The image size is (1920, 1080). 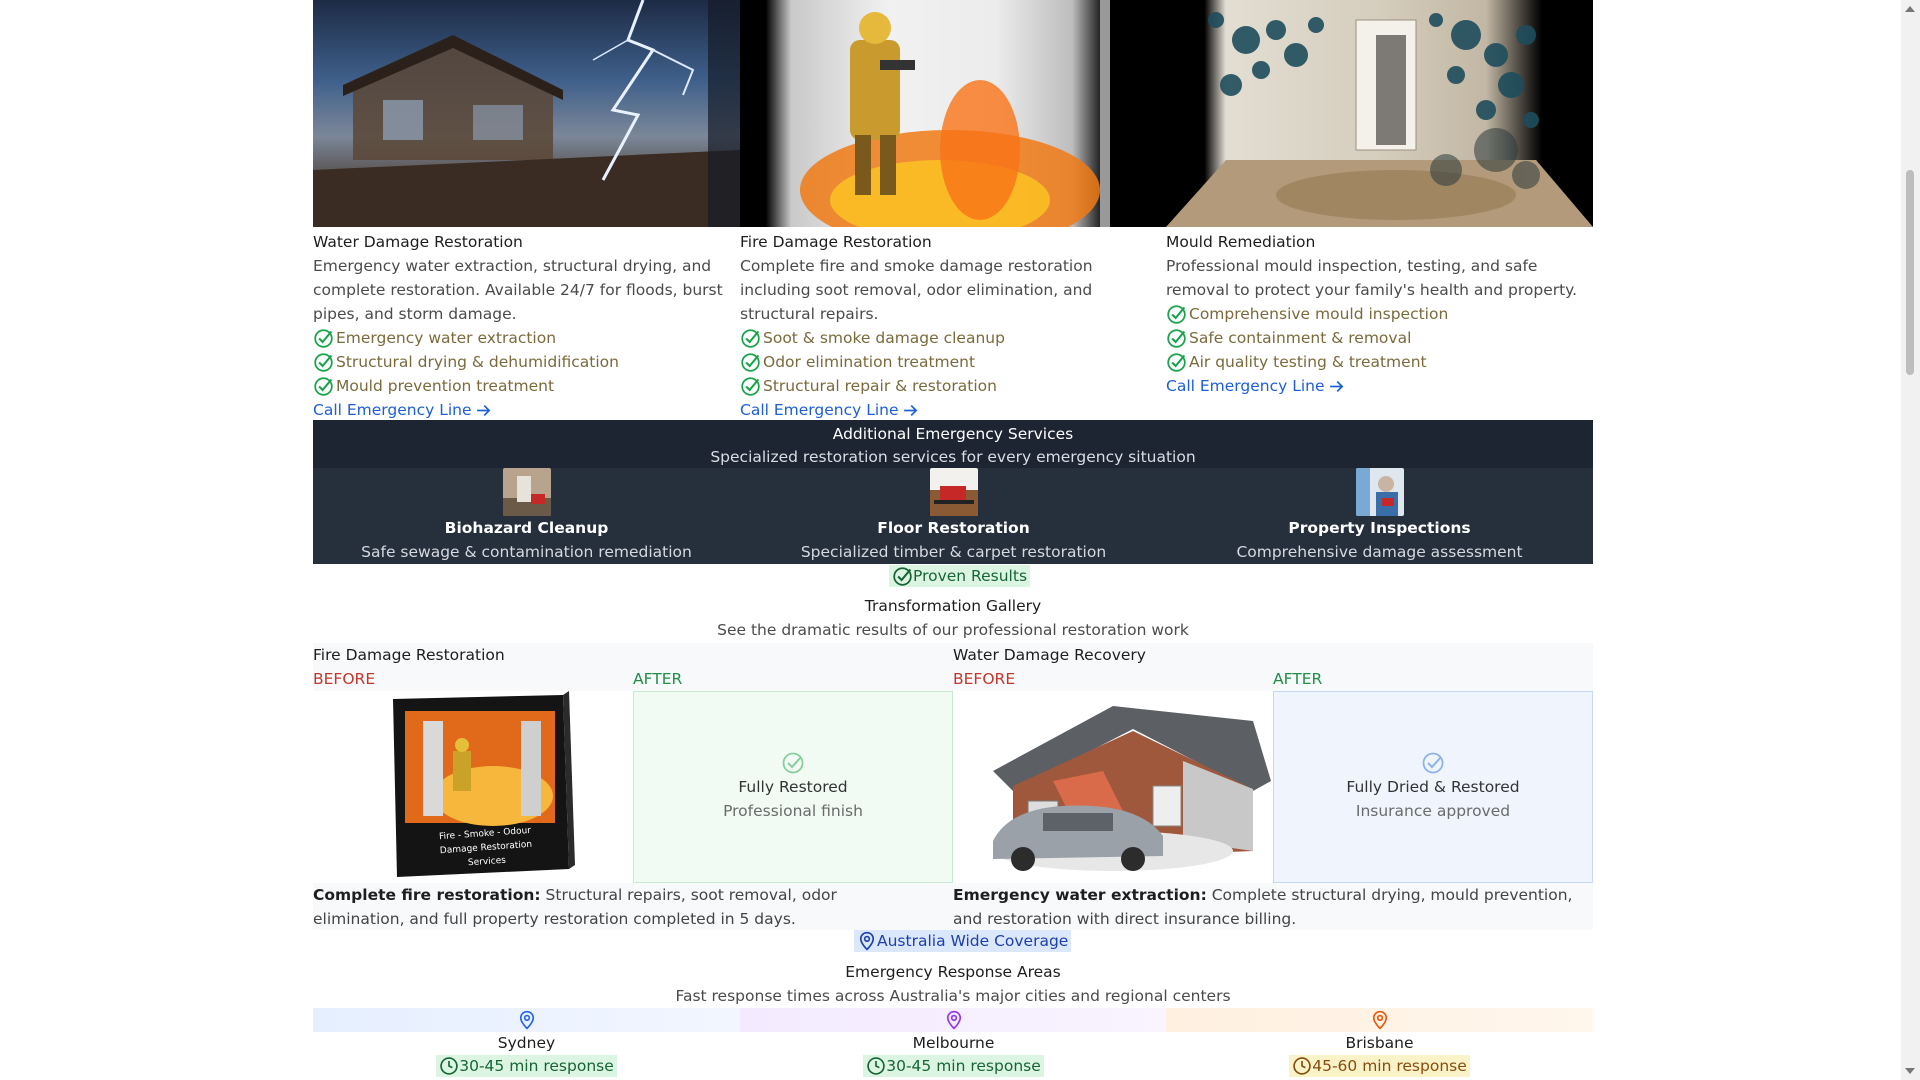 I want to click on feature-item: Soot & smoke damage cleanup, so click(x=953, y=338).